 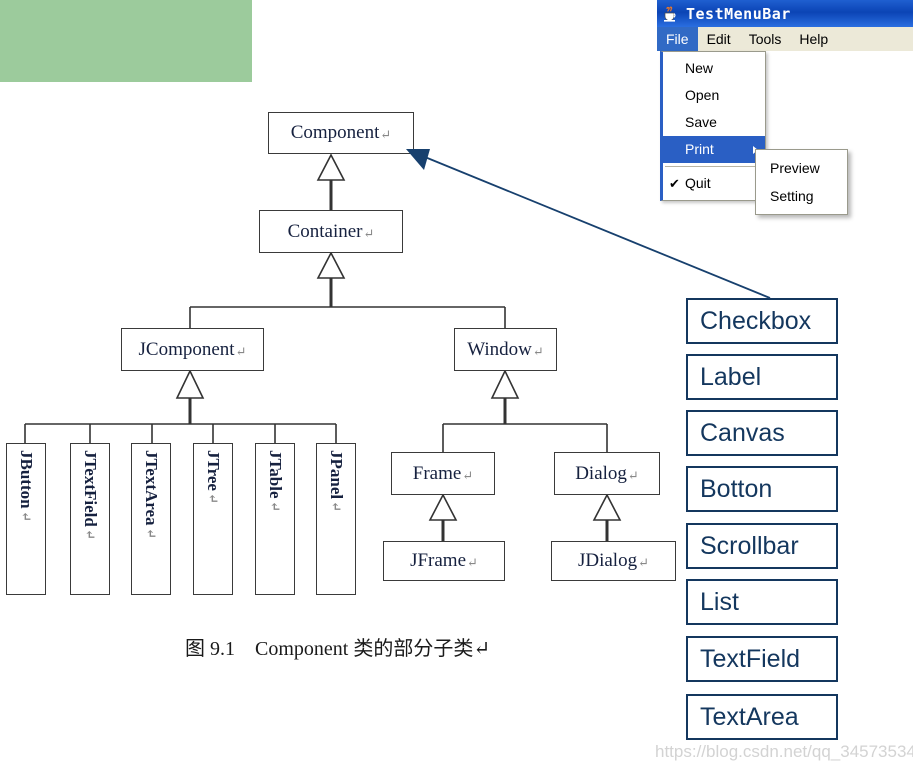 What do you see at coordinates (151, 488) in the screenshot?
I see `uml-node-jtextarea-label: JTextArea` at bounding box center [151, 488].